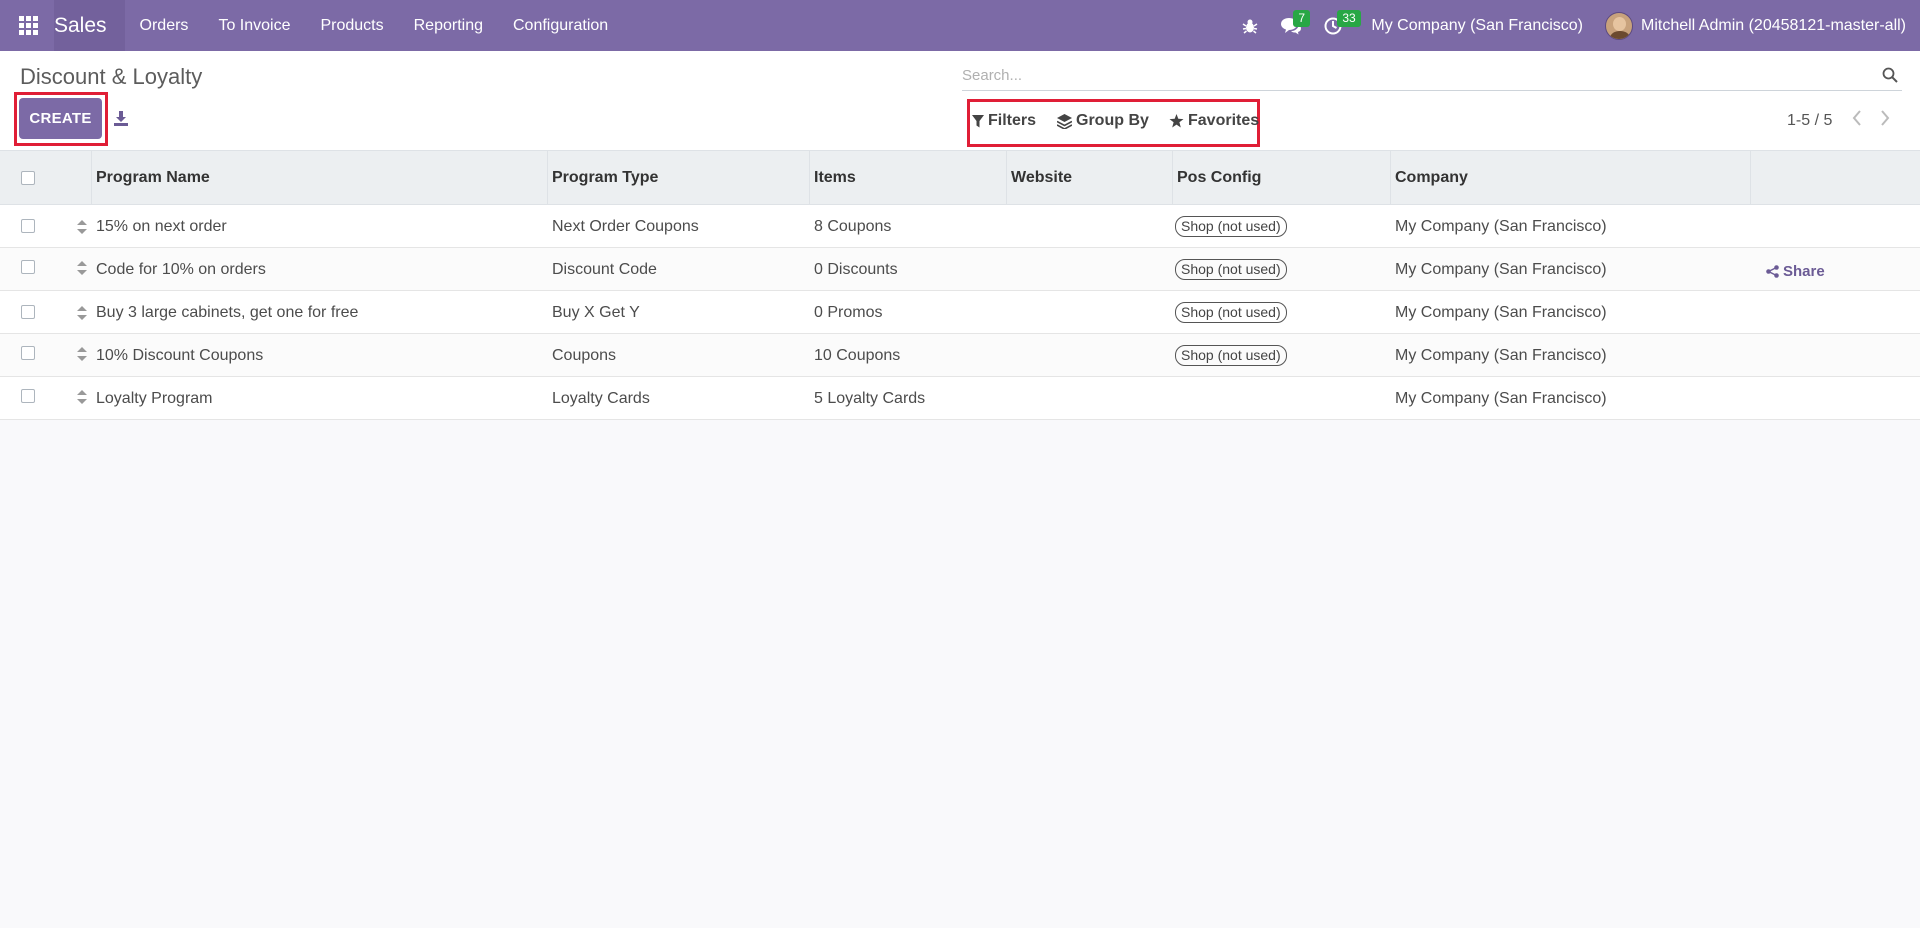 Image resolution: width=1920 pixels, height=928 pixels. Describe the element at coordinates (1012, 120) in the screenshot. I see `filters-label: Filters` at that location.